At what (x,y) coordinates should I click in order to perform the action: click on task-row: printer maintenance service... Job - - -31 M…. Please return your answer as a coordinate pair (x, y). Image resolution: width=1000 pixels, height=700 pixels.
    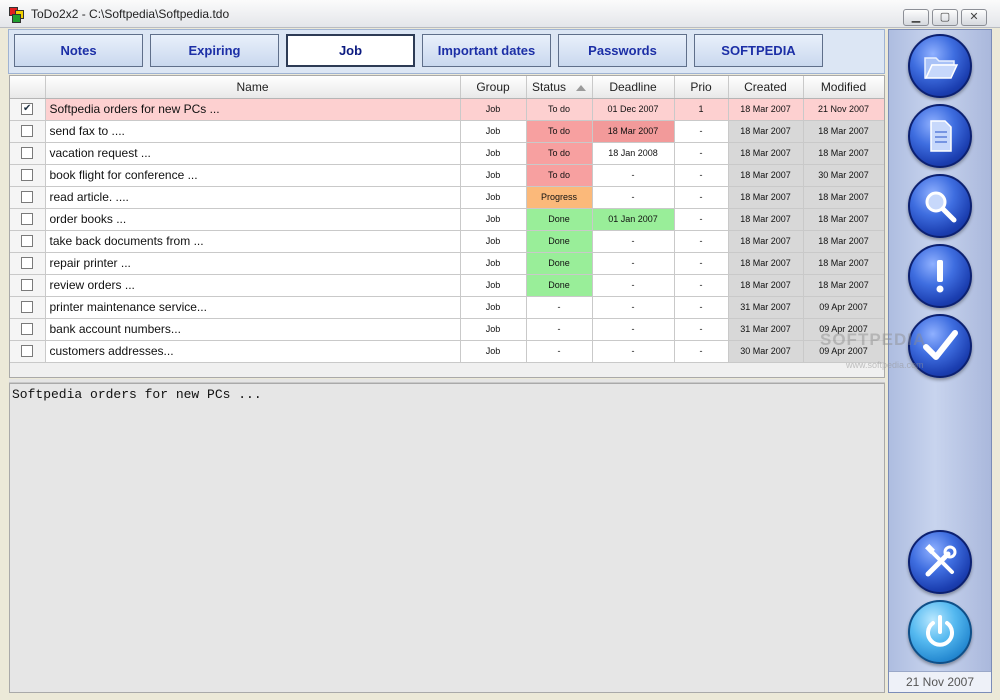
    Looking at the image, I should click on (447, 307).